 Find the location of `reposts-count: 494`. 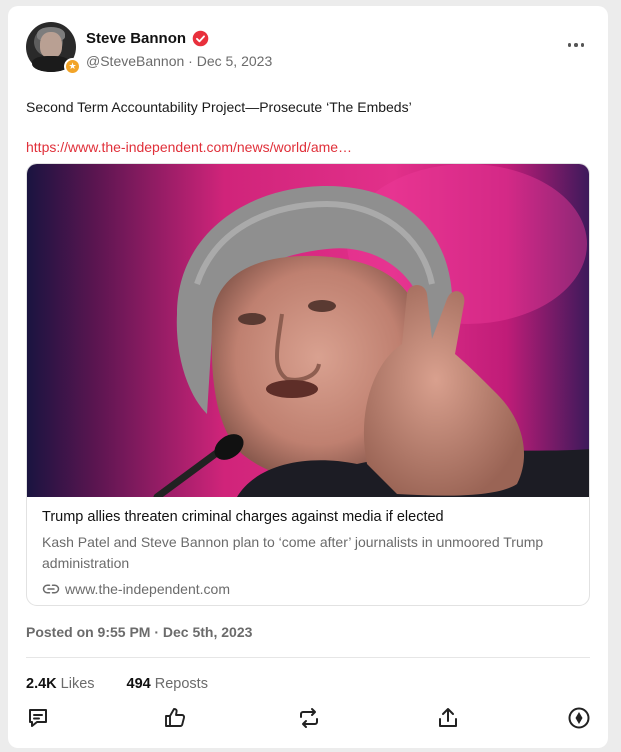

reposts-count: 494 is located at coordinates (138, 684).